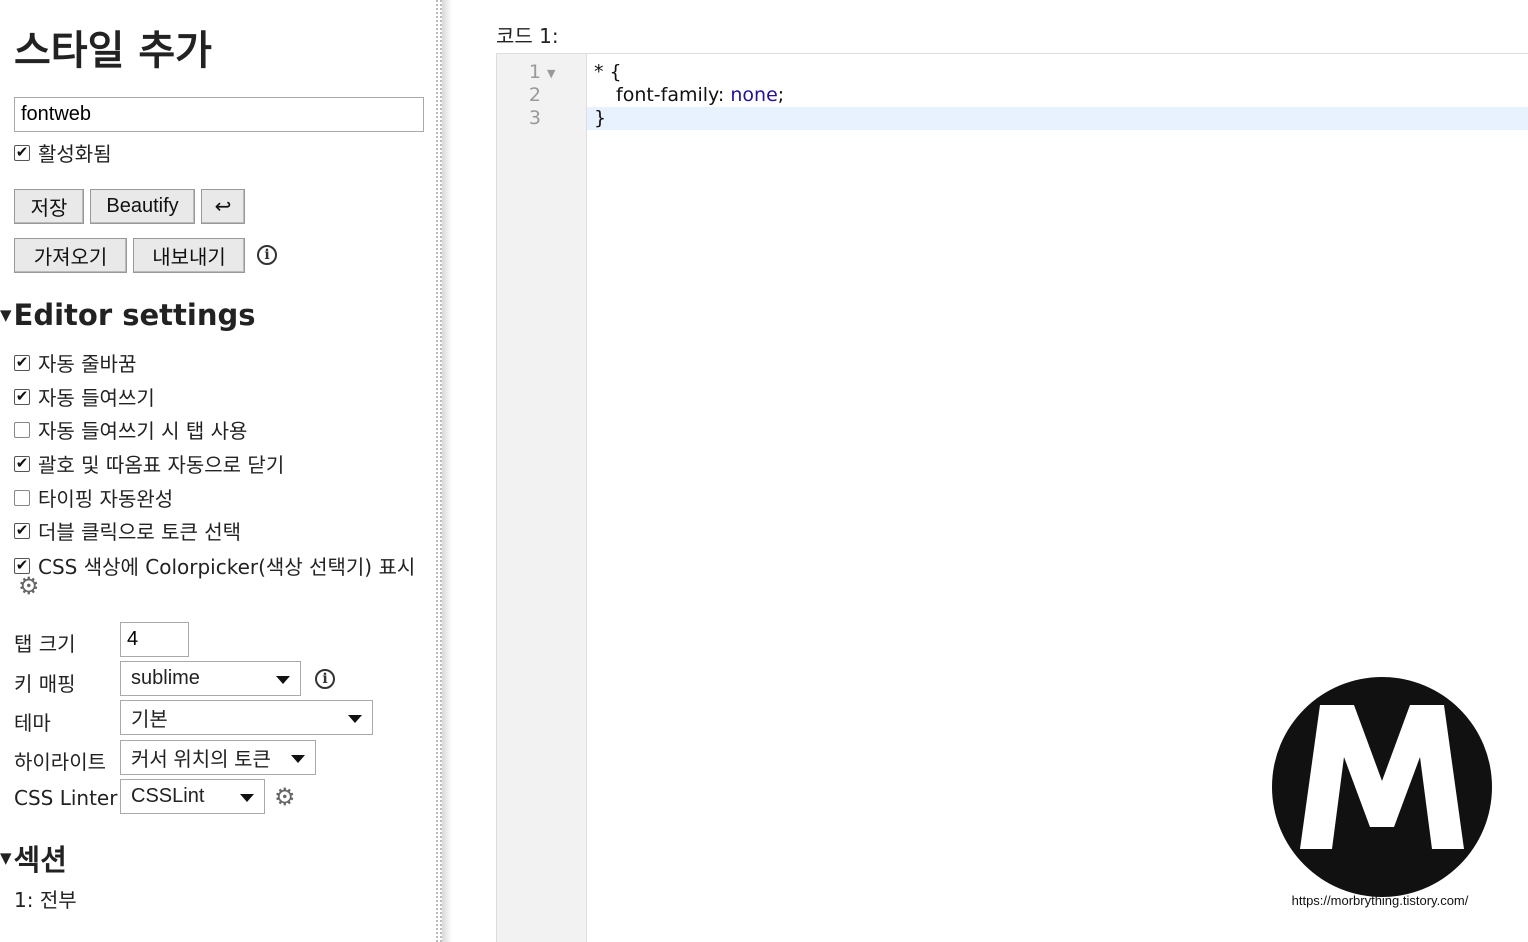 This screenshot has width=1528, height=942. I want to click on highlight-label: 하이라이트, so click(60, 762).